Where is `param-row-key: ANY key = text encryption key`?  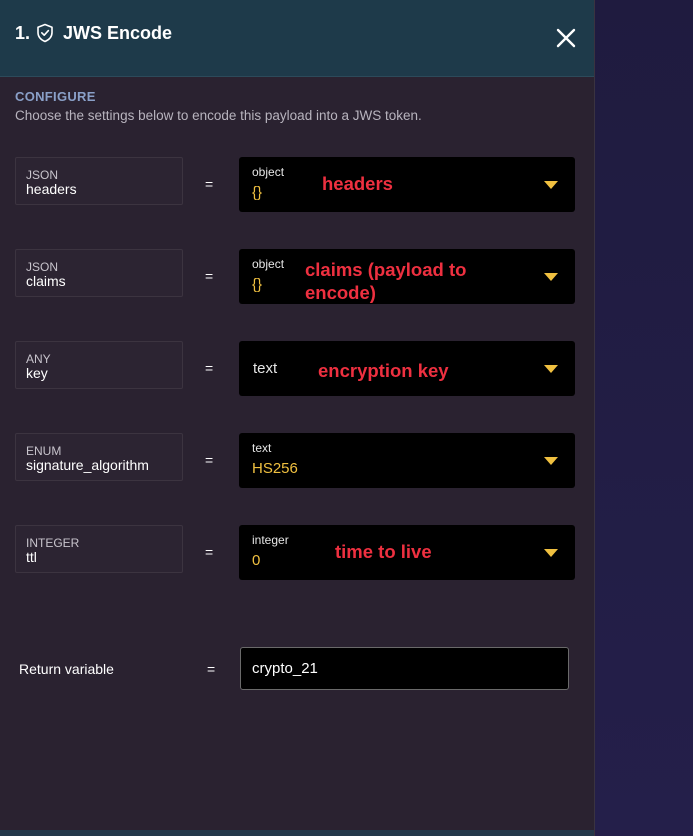 param-row-key: ANY key = text encryption key is located at coordinates (297, 369).